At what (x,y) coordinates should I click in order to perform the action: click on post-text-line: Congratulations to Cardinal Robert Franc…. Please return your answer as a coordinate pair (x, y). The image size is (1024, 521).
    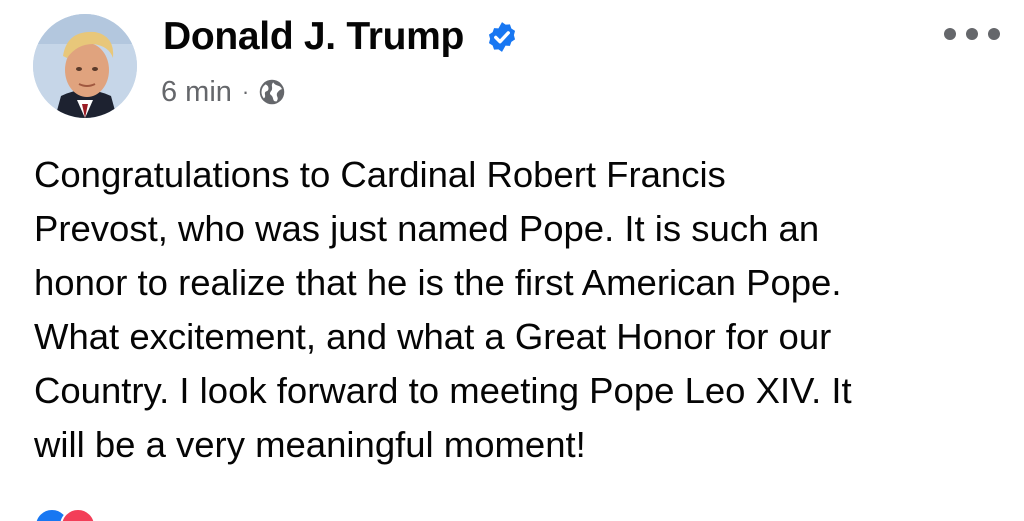
    Looking at the image, I should click on (380, 174).